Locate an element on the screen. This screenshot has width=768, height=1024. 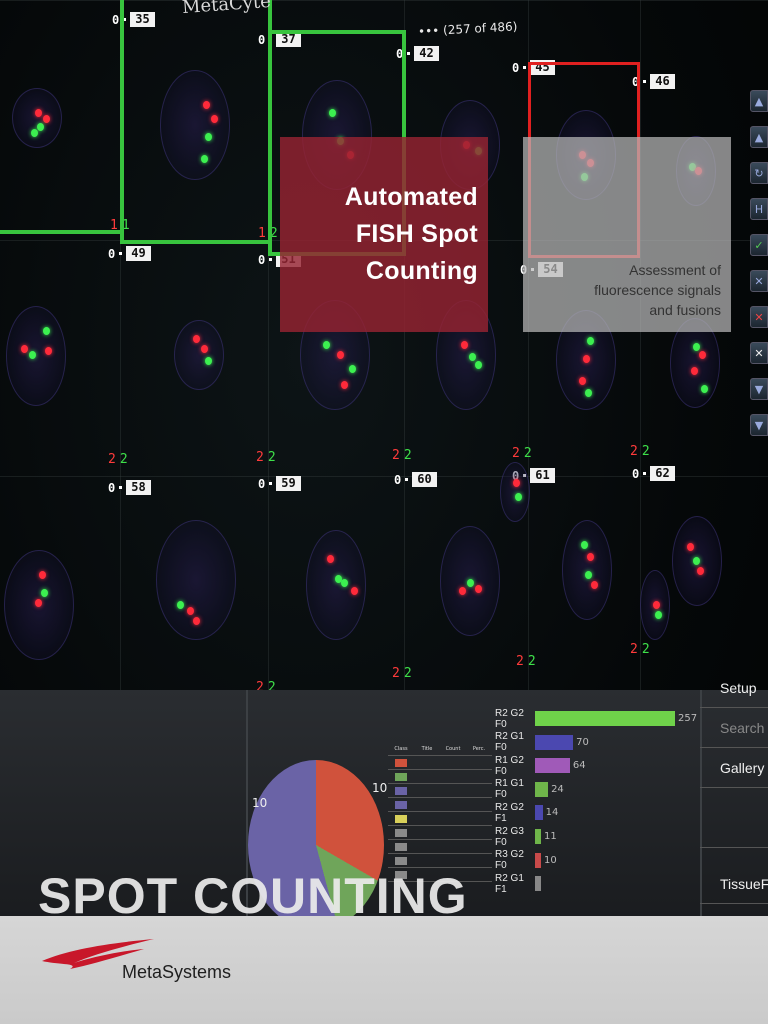
menu-item-setup: Setup is located at coordinates (734, 688).